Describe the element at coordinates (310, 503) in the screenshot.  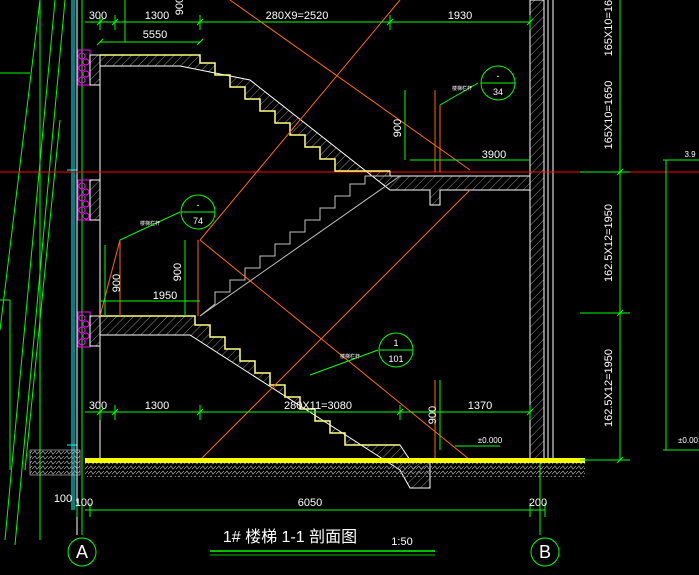
I see `overall-dim-6050: 6050` at that location.